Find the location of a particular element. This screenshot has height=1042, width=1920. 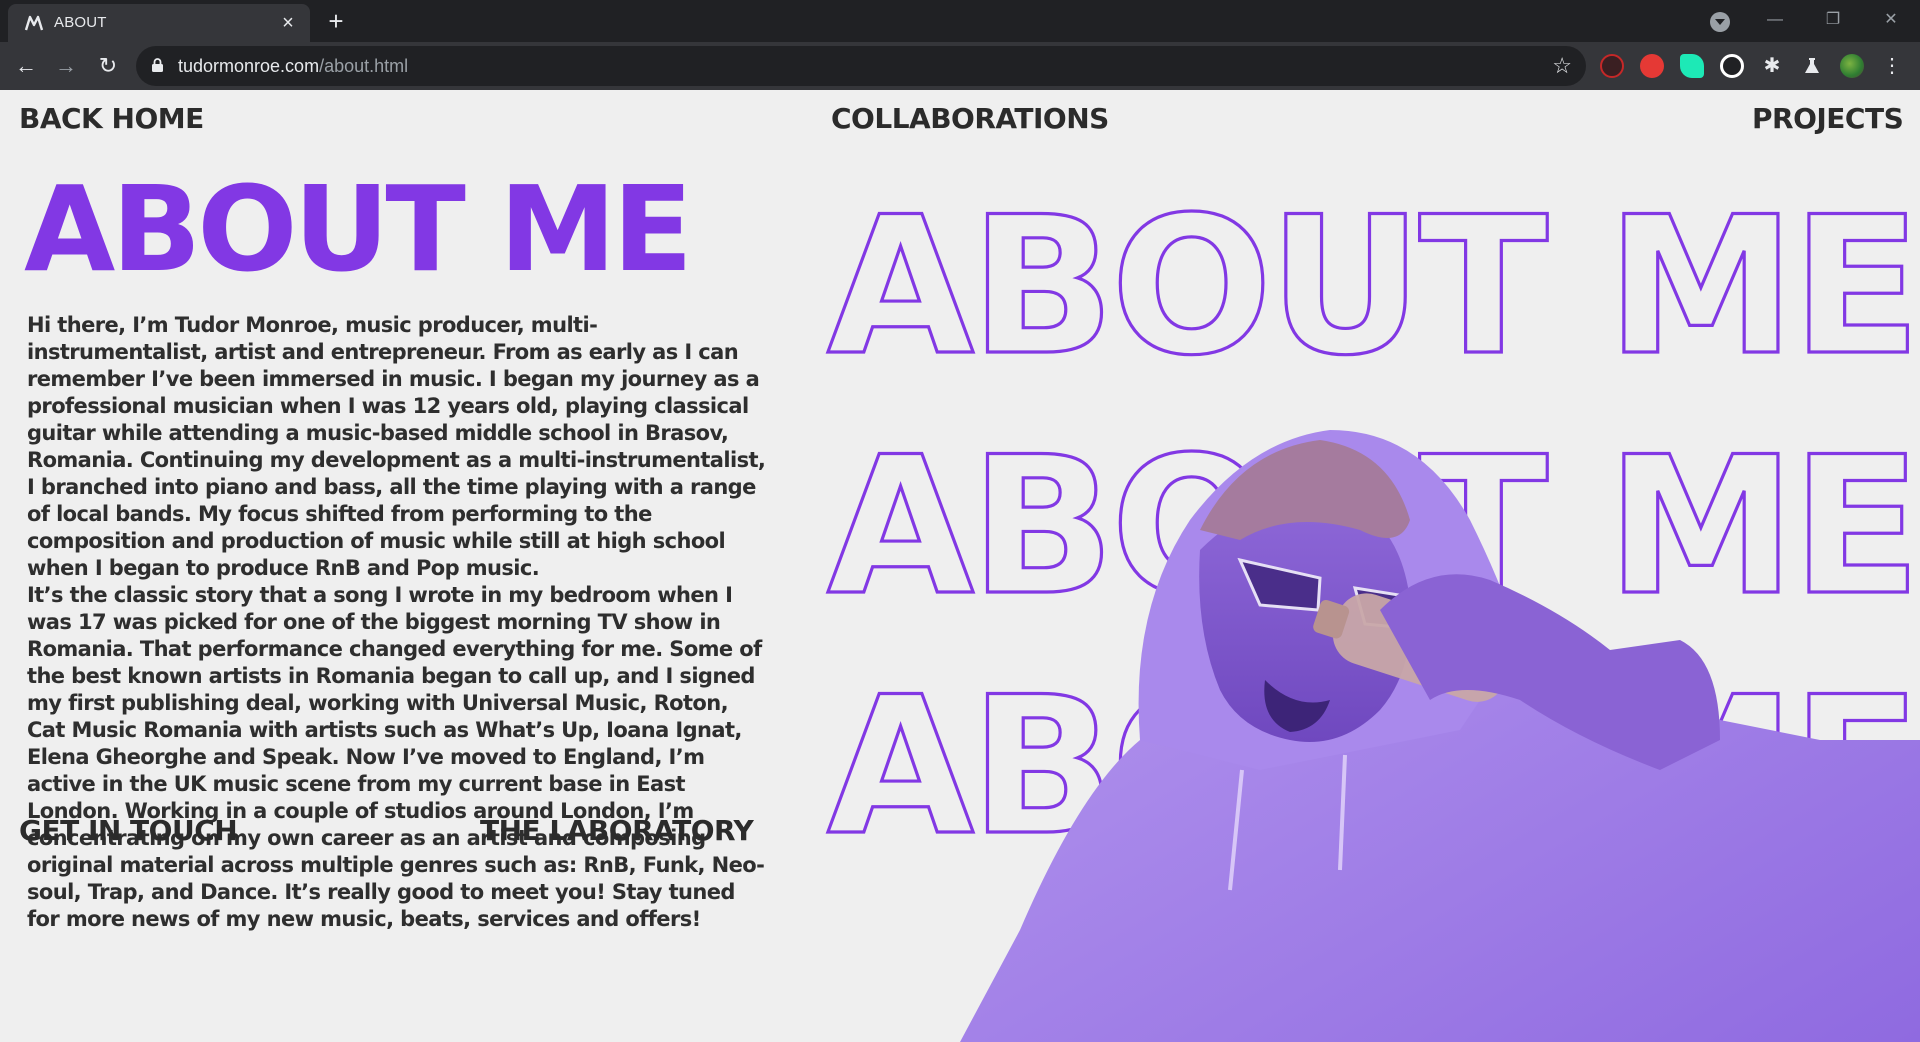

plus-icon: + is located at coordinates (336, 22).